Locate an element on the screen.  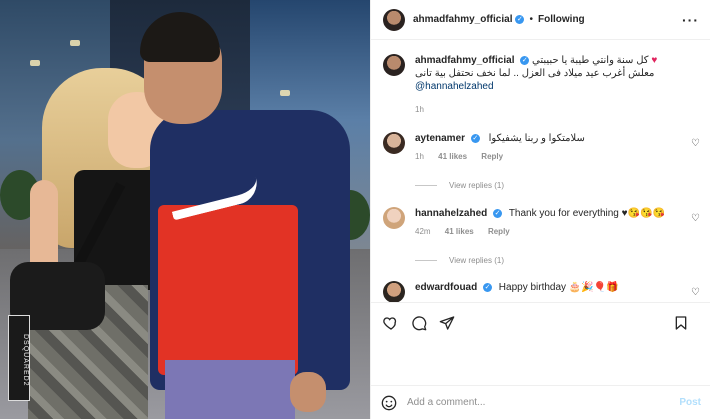
man-sweater-red-panel is located at coordinates (228, 290).